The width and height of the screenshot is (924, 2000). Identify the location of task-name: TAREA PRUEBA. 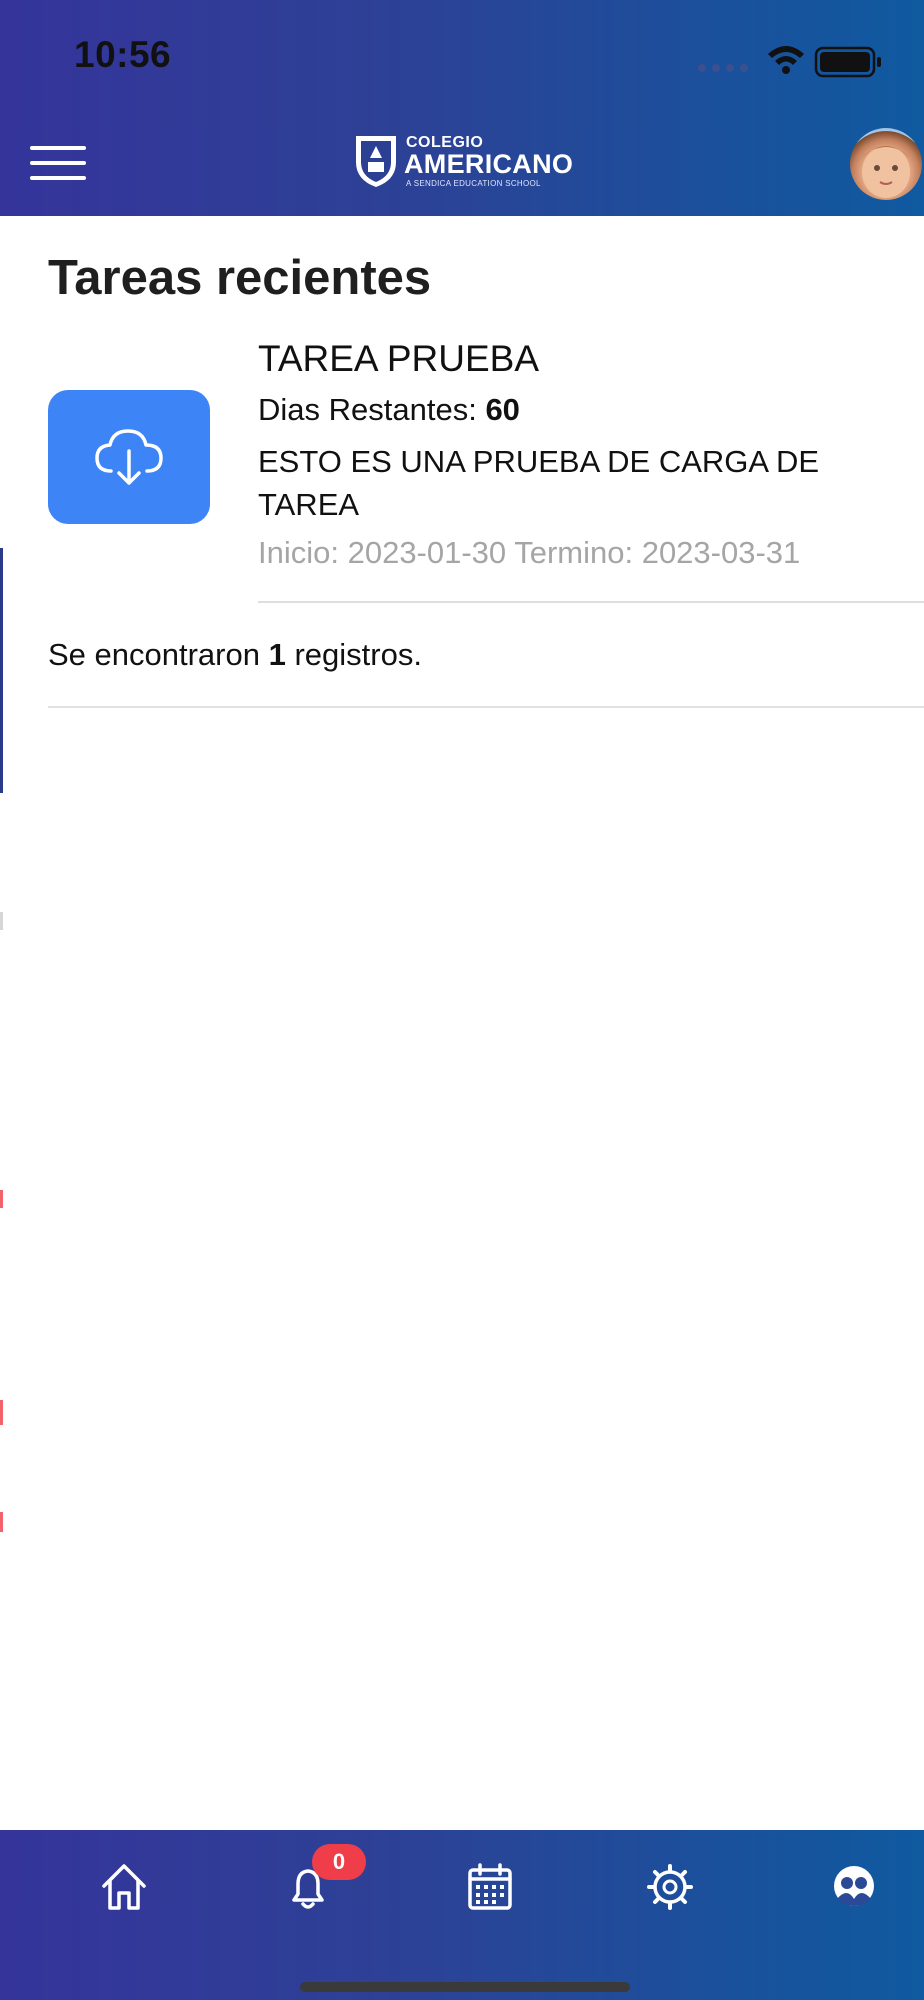
(399, 358).